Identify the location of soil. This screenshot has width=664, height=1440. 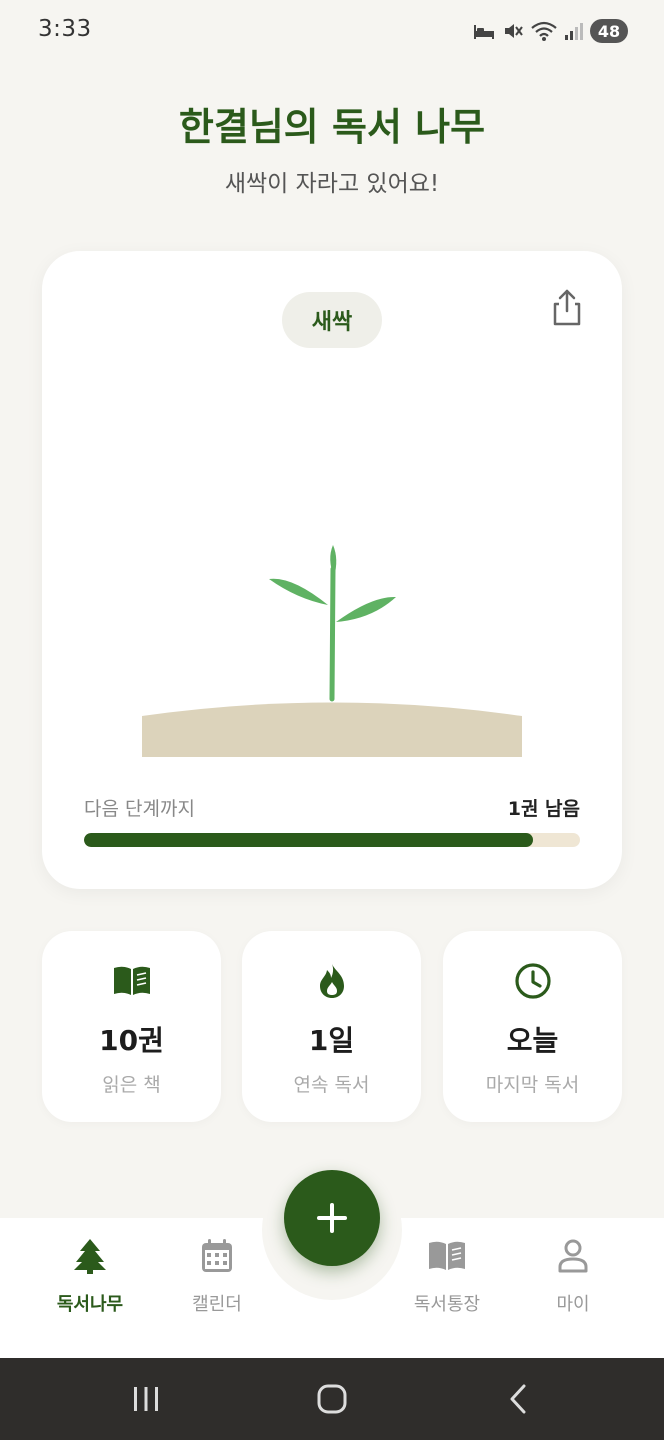
(332, 729).